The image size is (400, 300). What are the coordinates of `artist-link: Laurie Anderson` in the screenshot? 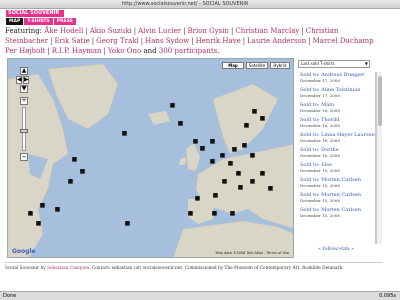 It's located at (276, 41).